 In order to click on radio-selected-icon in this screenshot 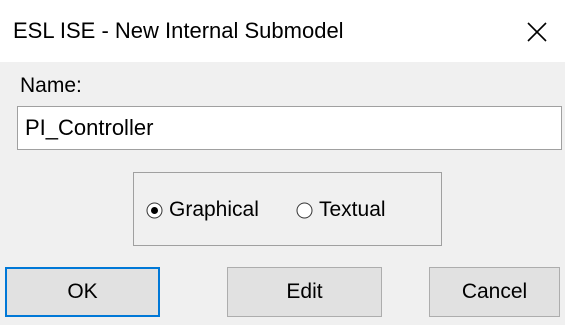, I will do `click(154, 210)`.